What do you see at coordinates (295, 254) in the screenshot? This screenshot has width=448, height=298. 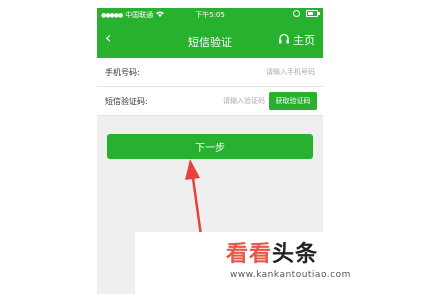 I see `watermark-brand-dark: 头条` at bounding box center [295, 254].